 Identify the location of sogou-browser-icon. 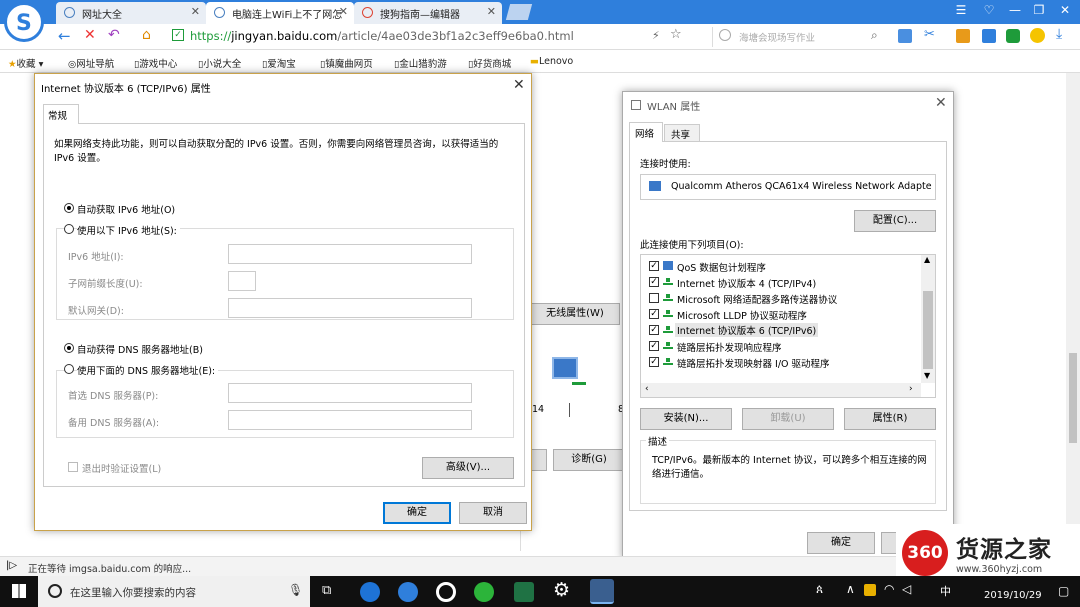
(408, 592).